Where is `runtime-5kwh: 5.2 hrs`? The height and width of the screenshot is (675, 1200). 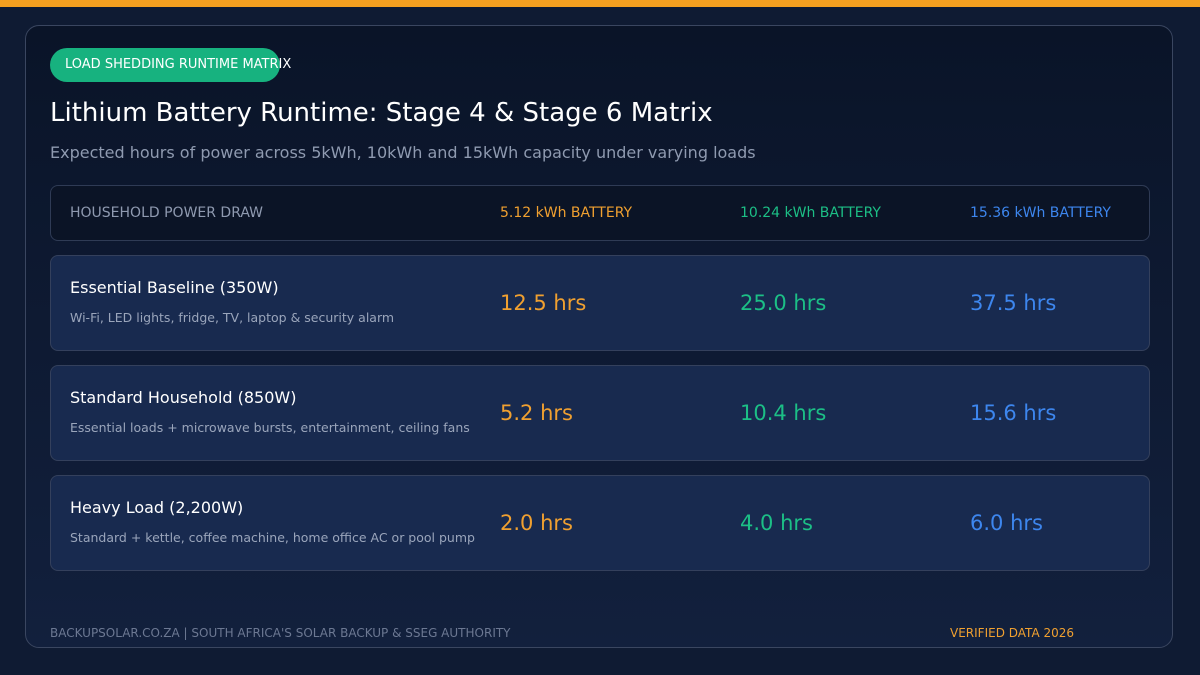
runtime-5kwh: 5.2 hrs is located at coordinates (536, 413).